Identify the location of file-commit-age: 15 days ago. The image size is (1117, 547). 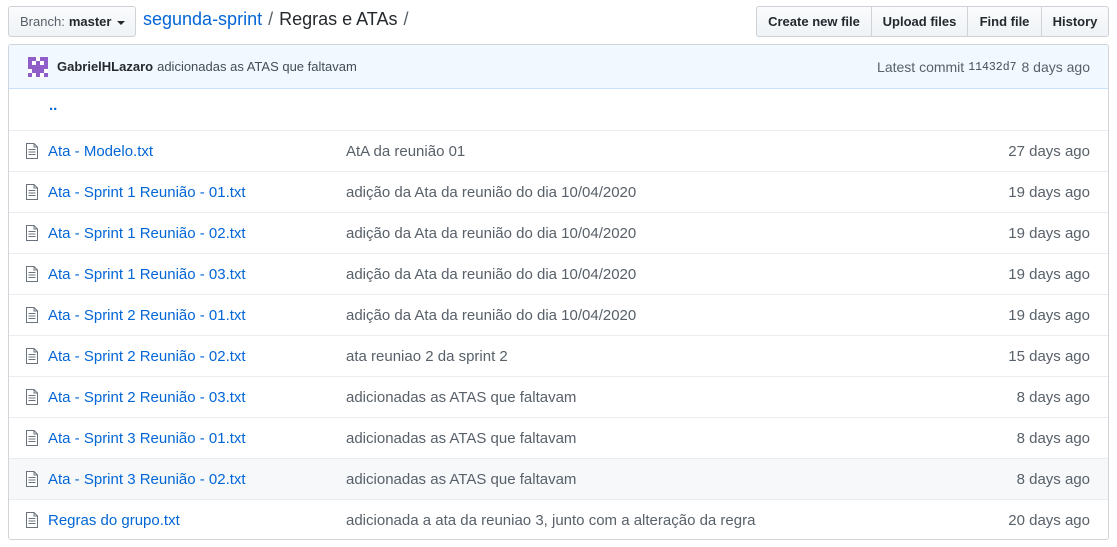
(1049, 356).